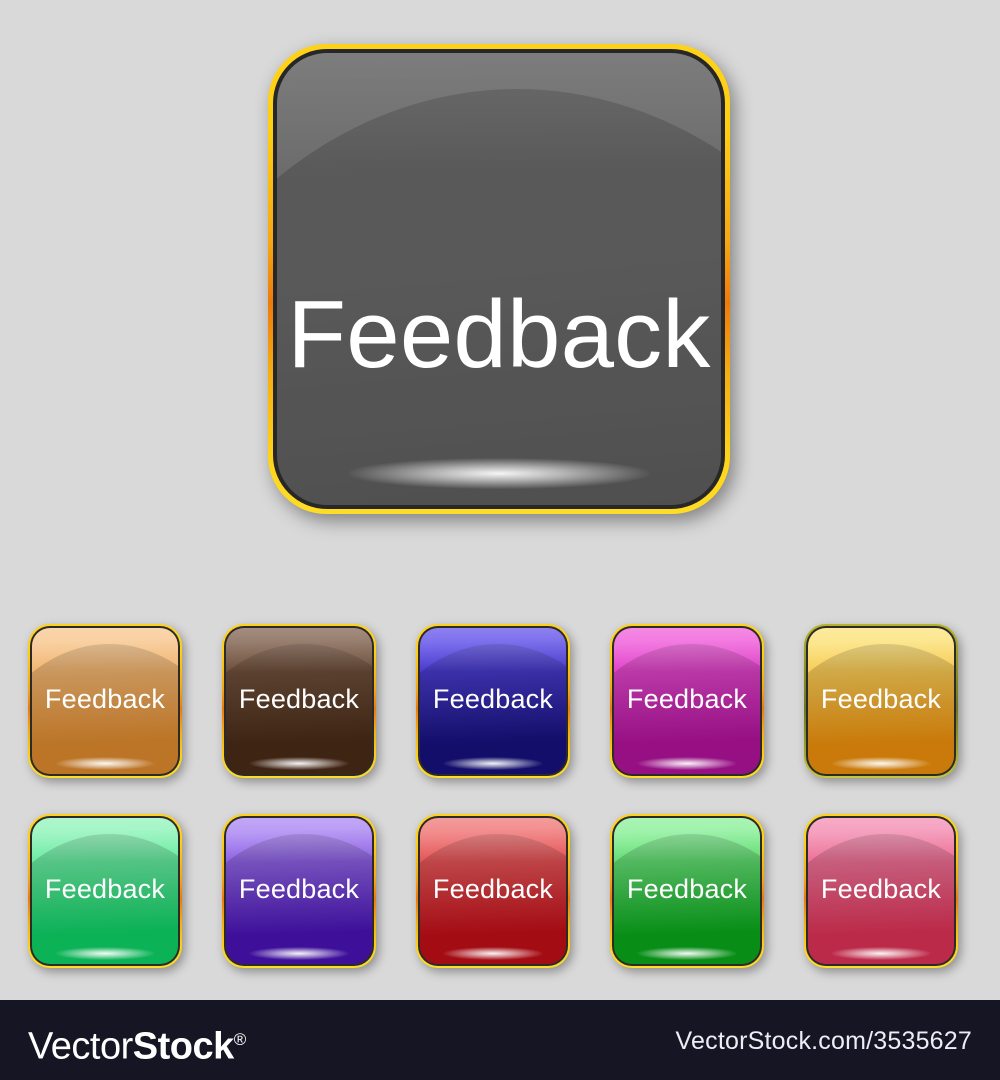 Image resolution: width=1000 pixels, height=1080 pixels. What do you see at coordinates (499, 334) in the screenshot?
I see `main-button-label: Feedback` at bounding box center [499, 334].